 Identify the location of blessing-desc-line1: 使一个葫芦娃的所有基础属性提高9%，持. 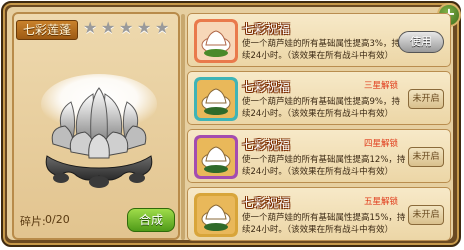
(321, 102).